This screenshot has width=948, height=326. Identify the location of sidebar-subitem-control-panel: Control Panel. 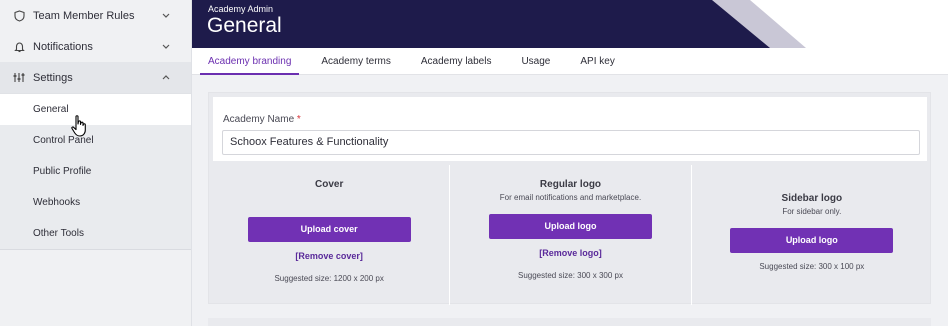
(95, 140).